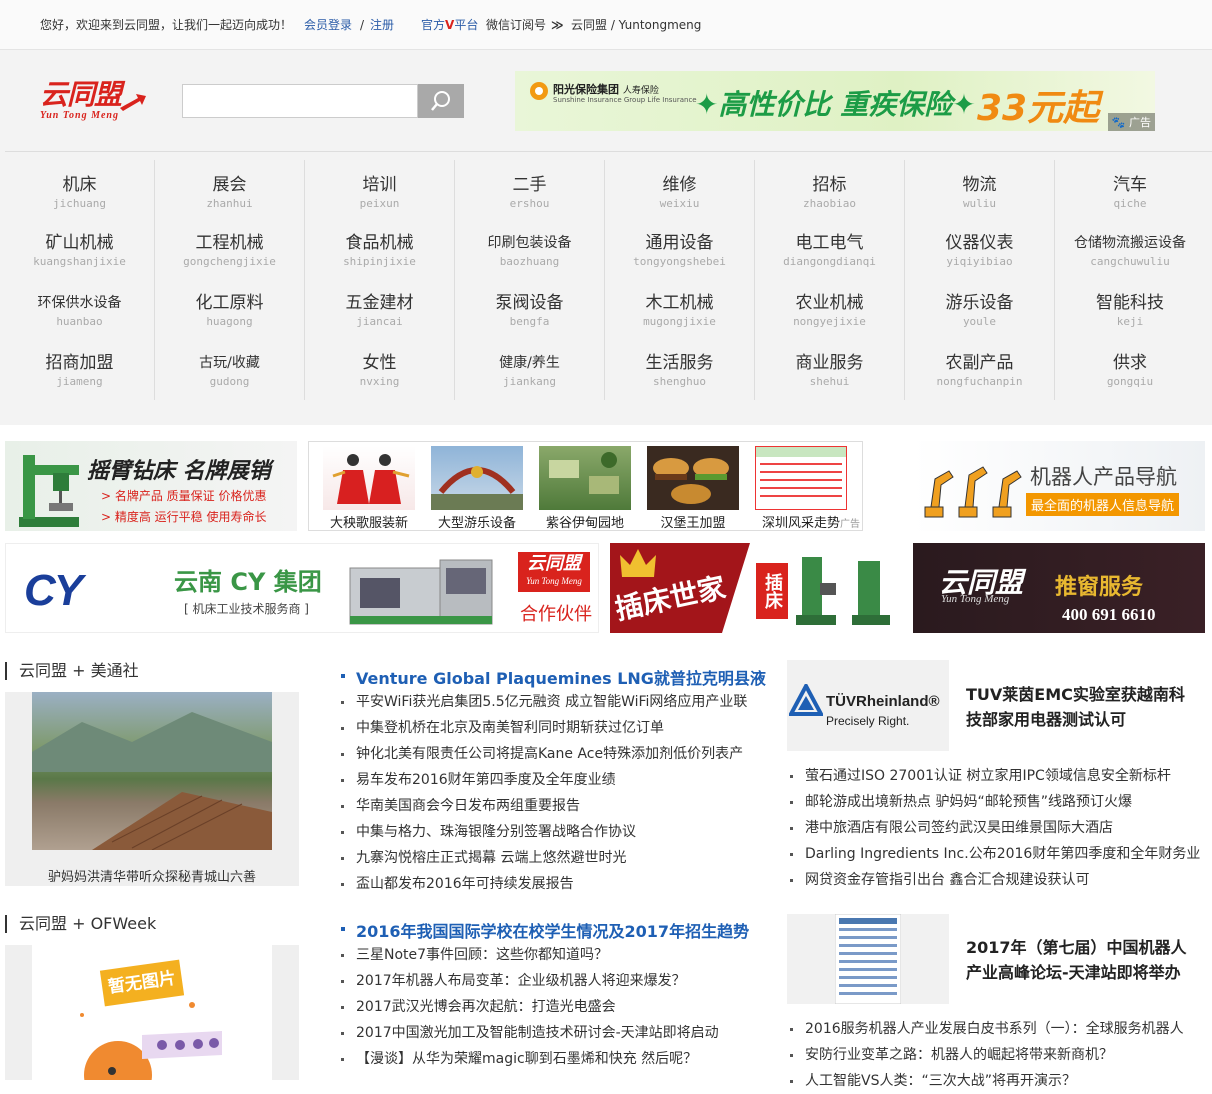 The image size is (1212, 1094). What do you see at coordinates (1078, 960) in the screenshot?
I see `feature-headline-2: 2017年（第七届）中国机器人产业高峰论坛-天津站即将举办` at bounding box center [1078, 960].